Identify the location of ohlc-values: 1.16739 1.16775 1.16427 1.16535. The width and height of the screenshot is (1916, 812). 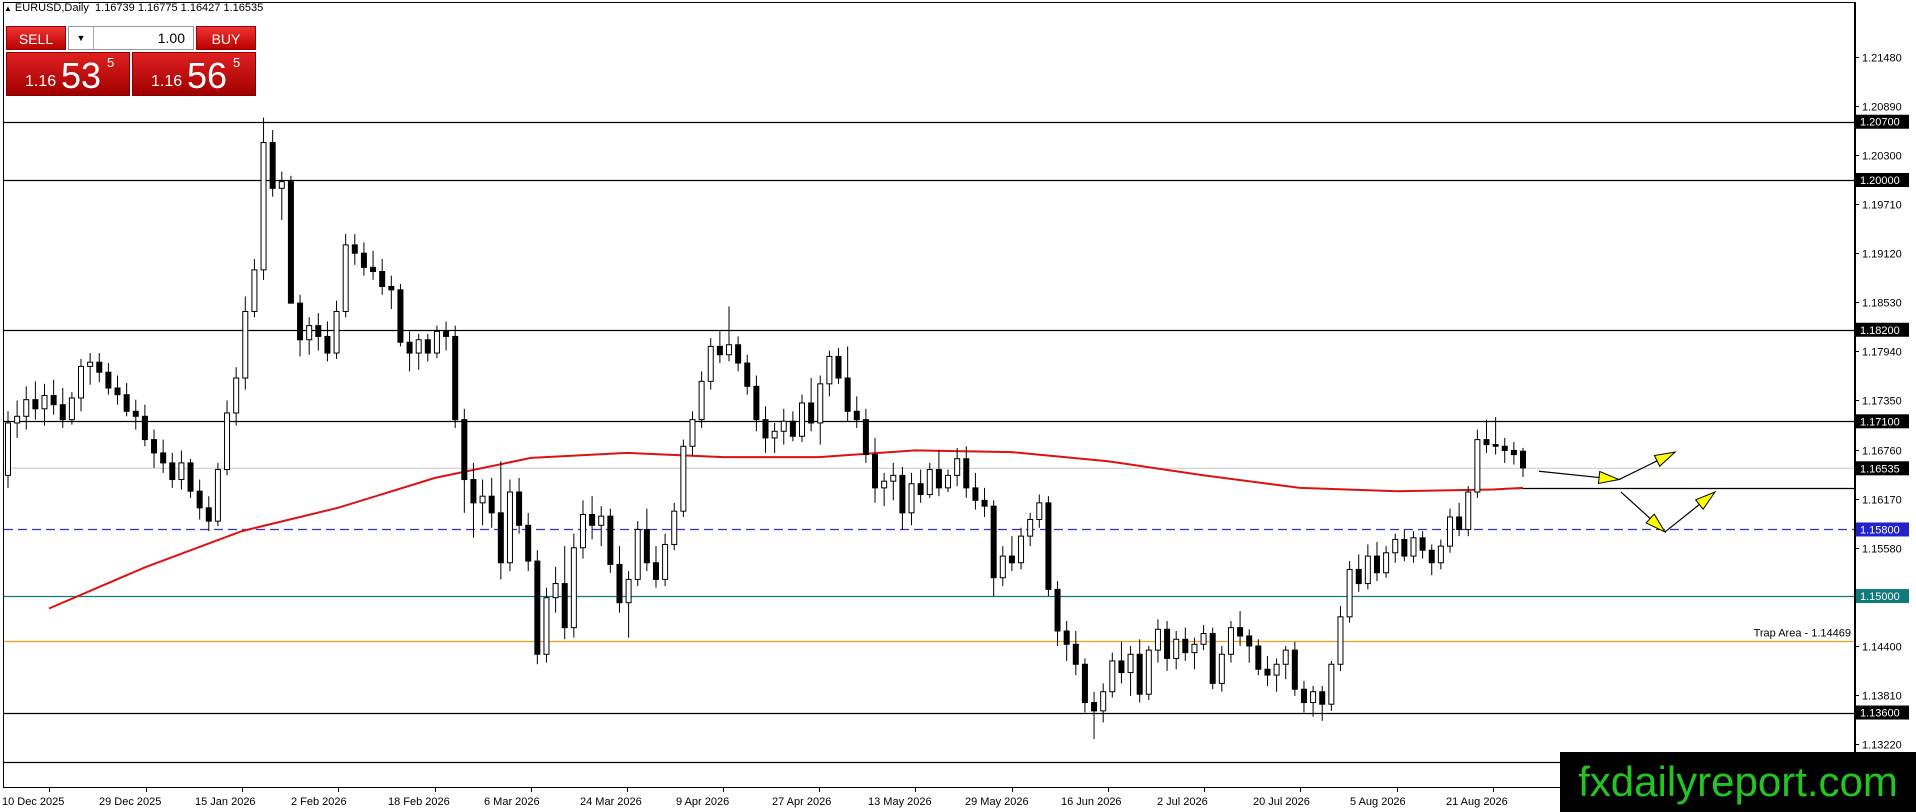
(179, 8).